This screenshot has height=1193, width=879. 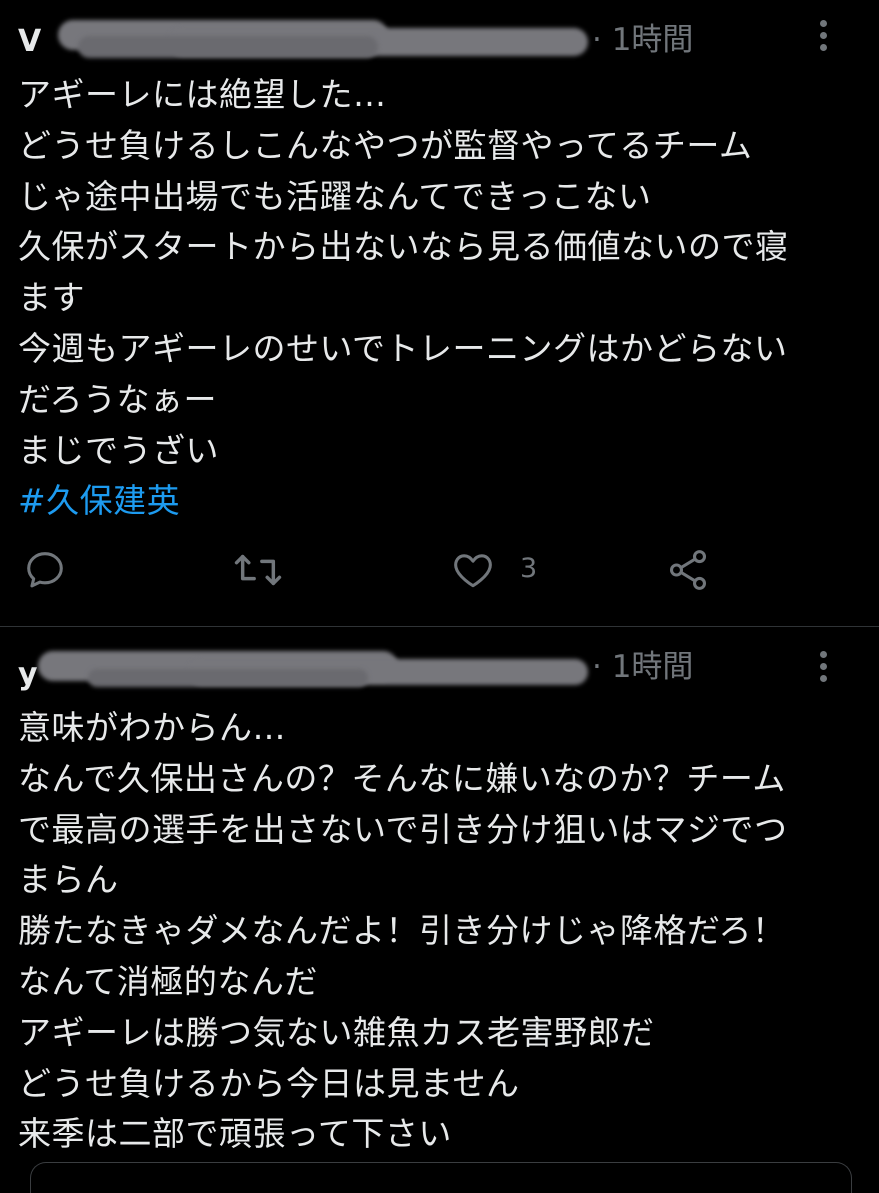 I want to click on tweet-line: なんて消極的なんだ, so click(x=168, y=981).